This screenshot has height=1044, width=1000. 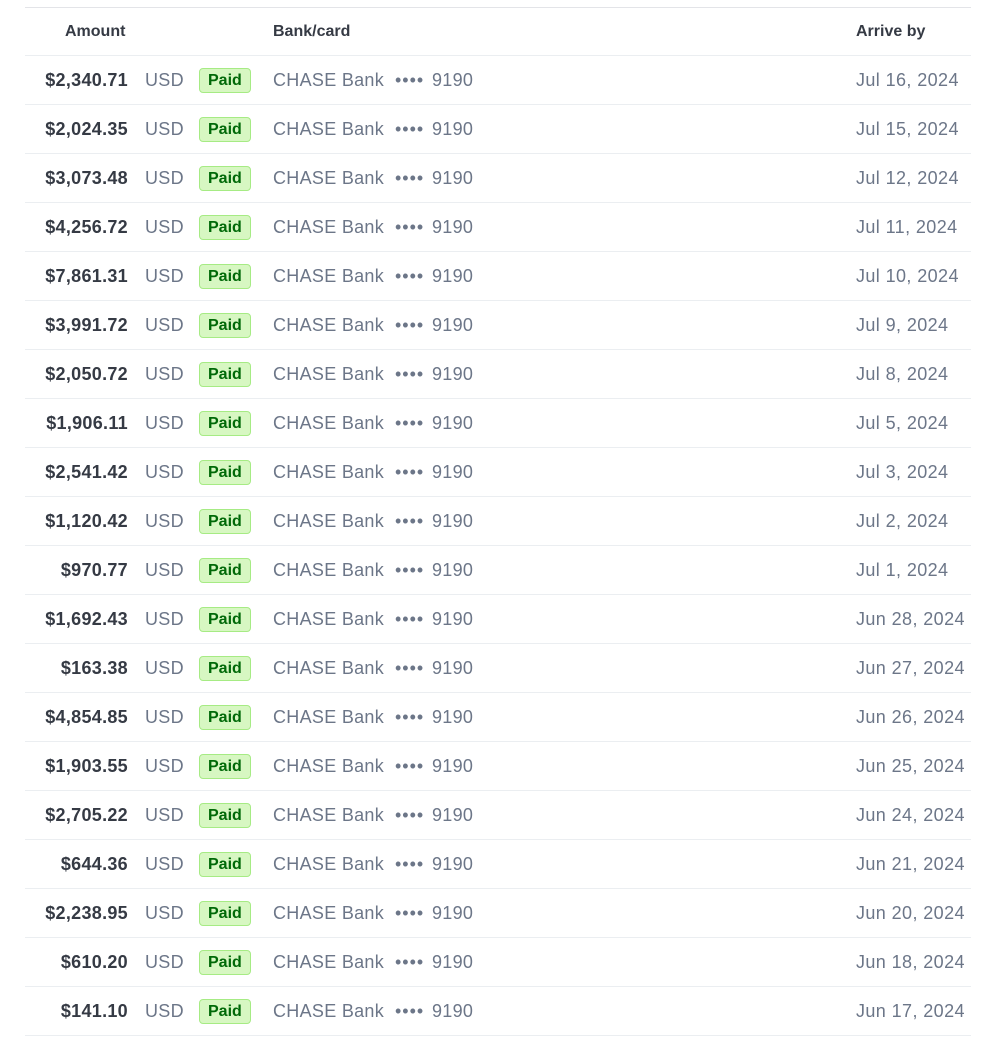 I want to click on amount-cell: $2,705.22, so click(x=86, y=814).